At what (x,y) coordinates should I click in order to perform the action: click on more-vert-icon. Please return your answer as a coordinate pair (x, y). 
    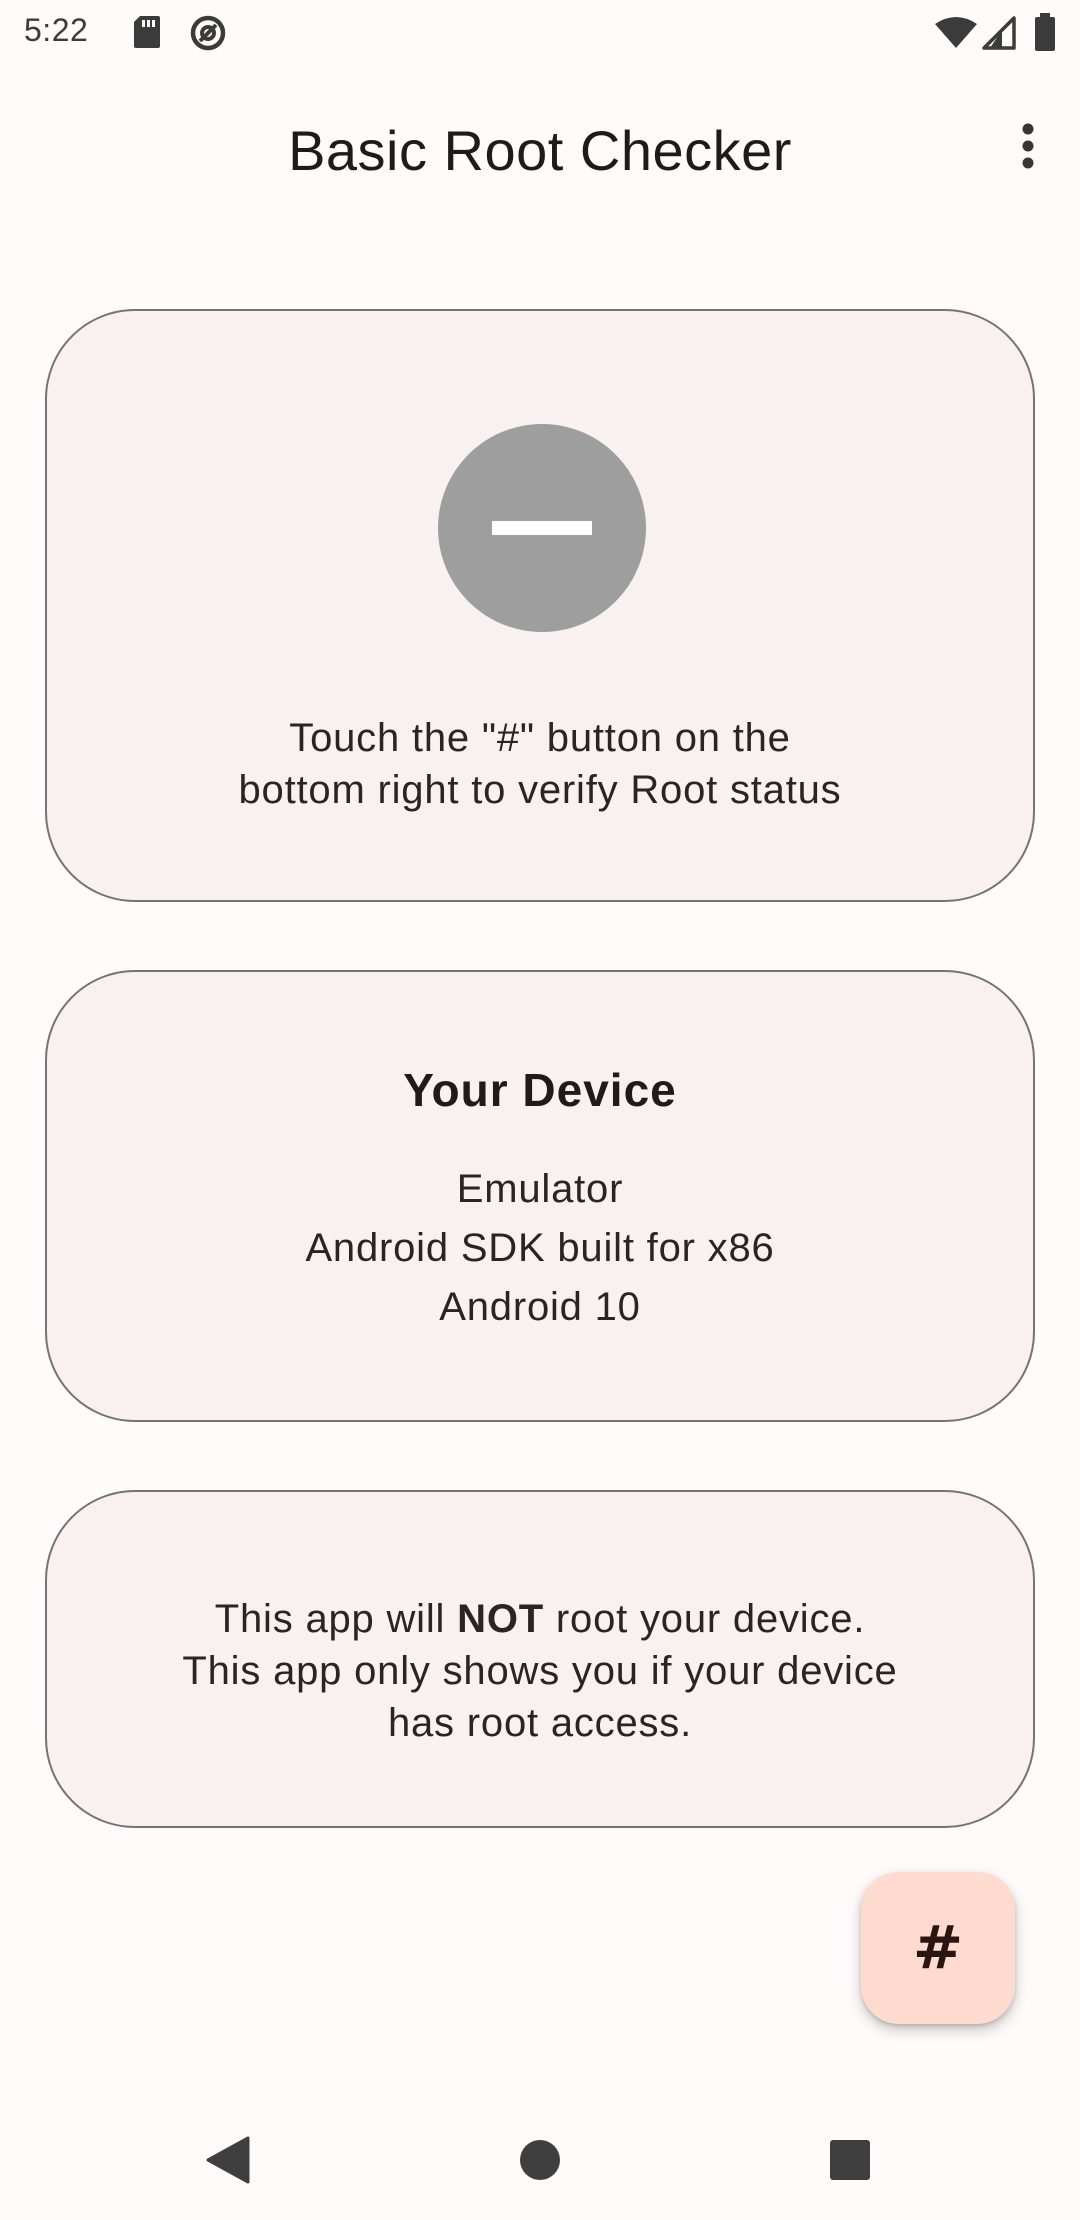
    Looking at the image, I should click on (1028, 146).